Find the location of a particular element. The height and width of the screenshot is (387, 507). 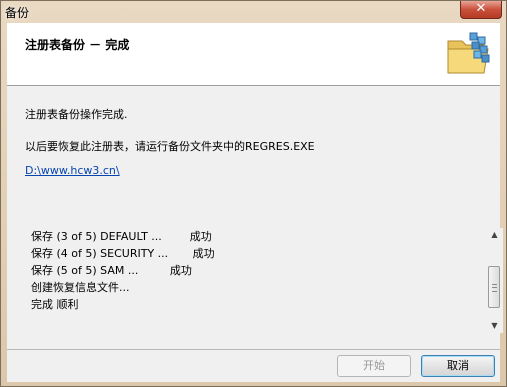

title-bar: 备份 ✕ is located at coordinates (253, 12).